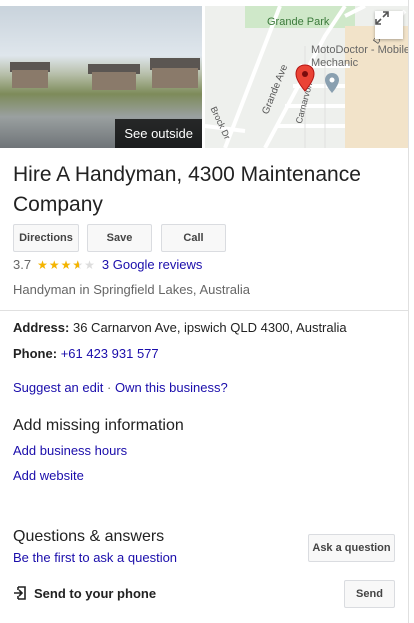  I want to click on divider, so click(204, 310).